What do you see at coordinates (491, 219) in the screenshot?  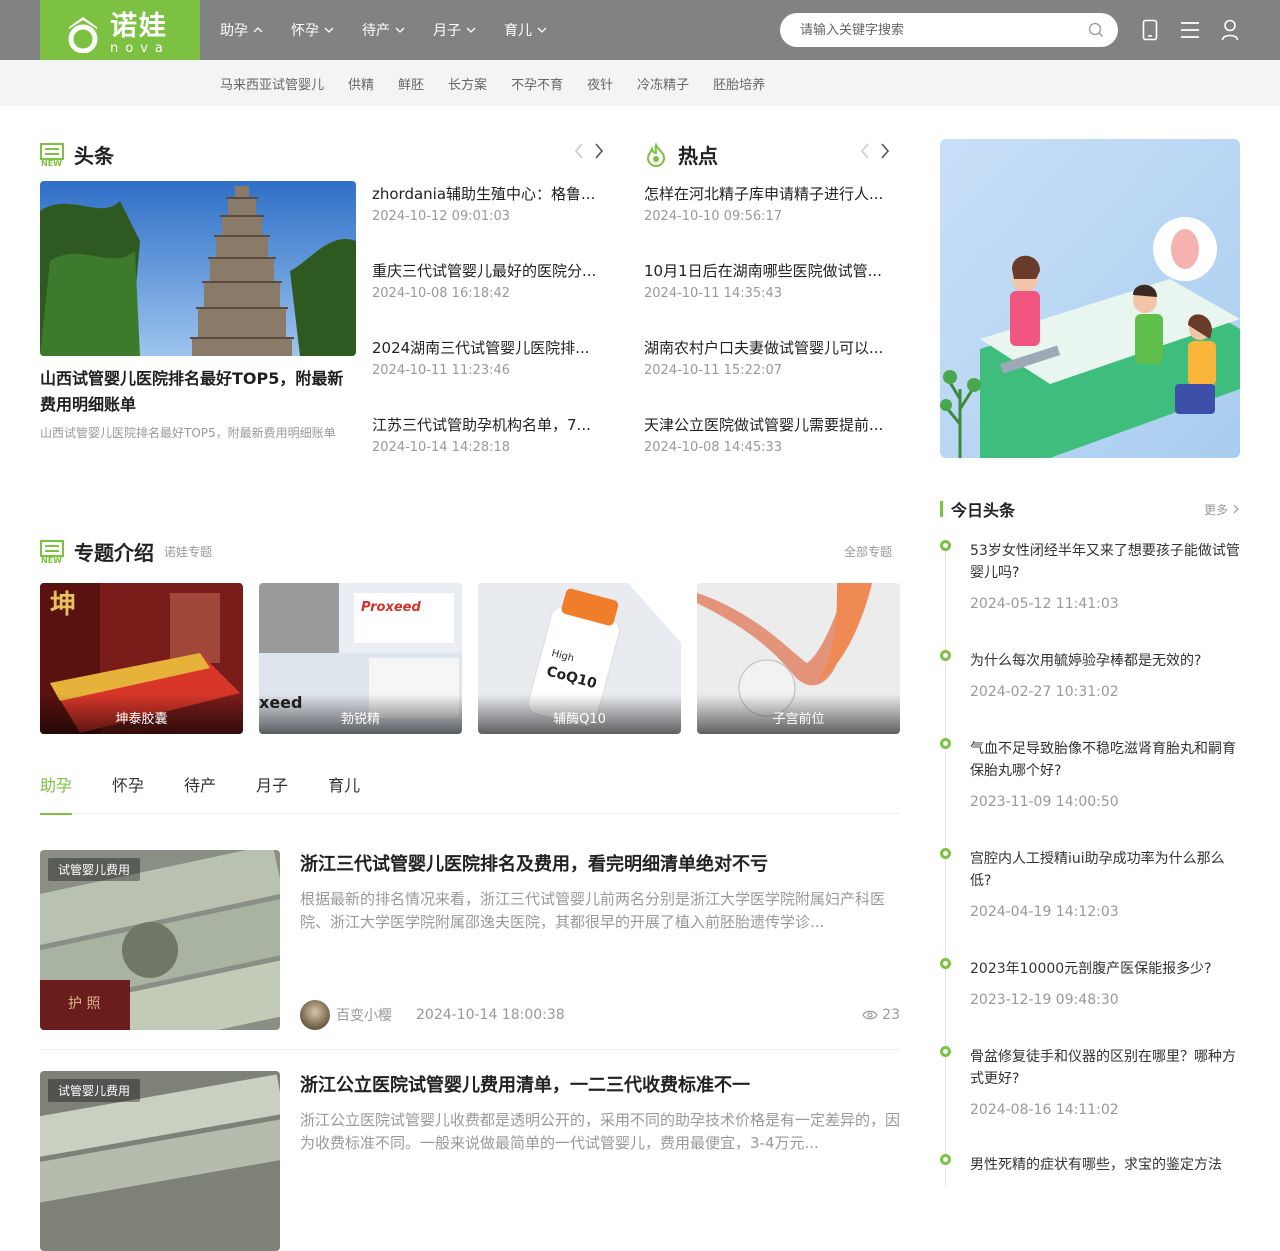 I see `list-item: zhordania辅助生殖中心：格鲁... 2024-10-12 09:01:03` at bounding box center [491, 219].